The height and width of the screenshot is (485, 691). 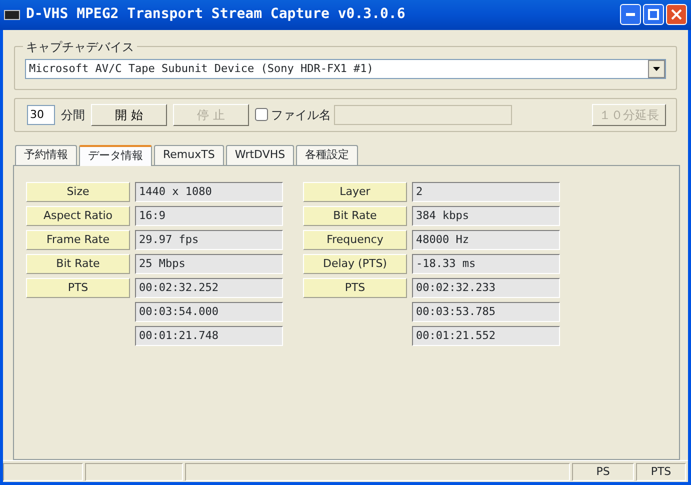 What do you see at coordinates (41, 114) in the screenshot?
I see `minutes-field: 30` at bounding box center [41, 114].